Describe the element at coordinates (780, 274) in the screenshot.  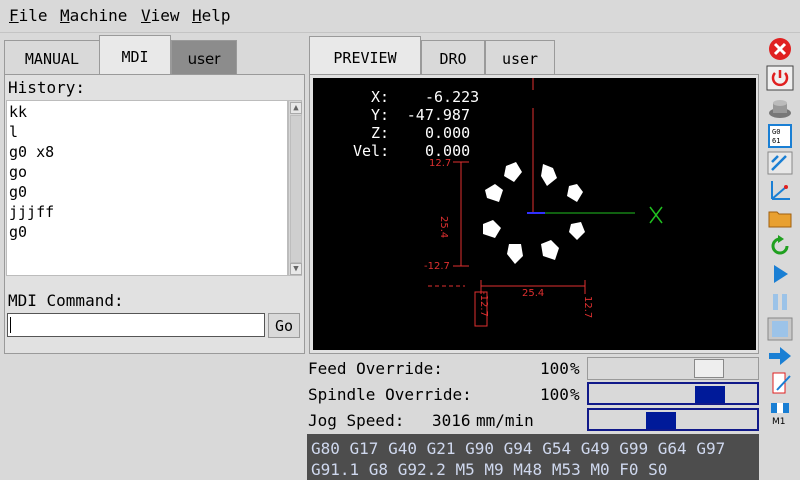
I see `run-icon` at that location.